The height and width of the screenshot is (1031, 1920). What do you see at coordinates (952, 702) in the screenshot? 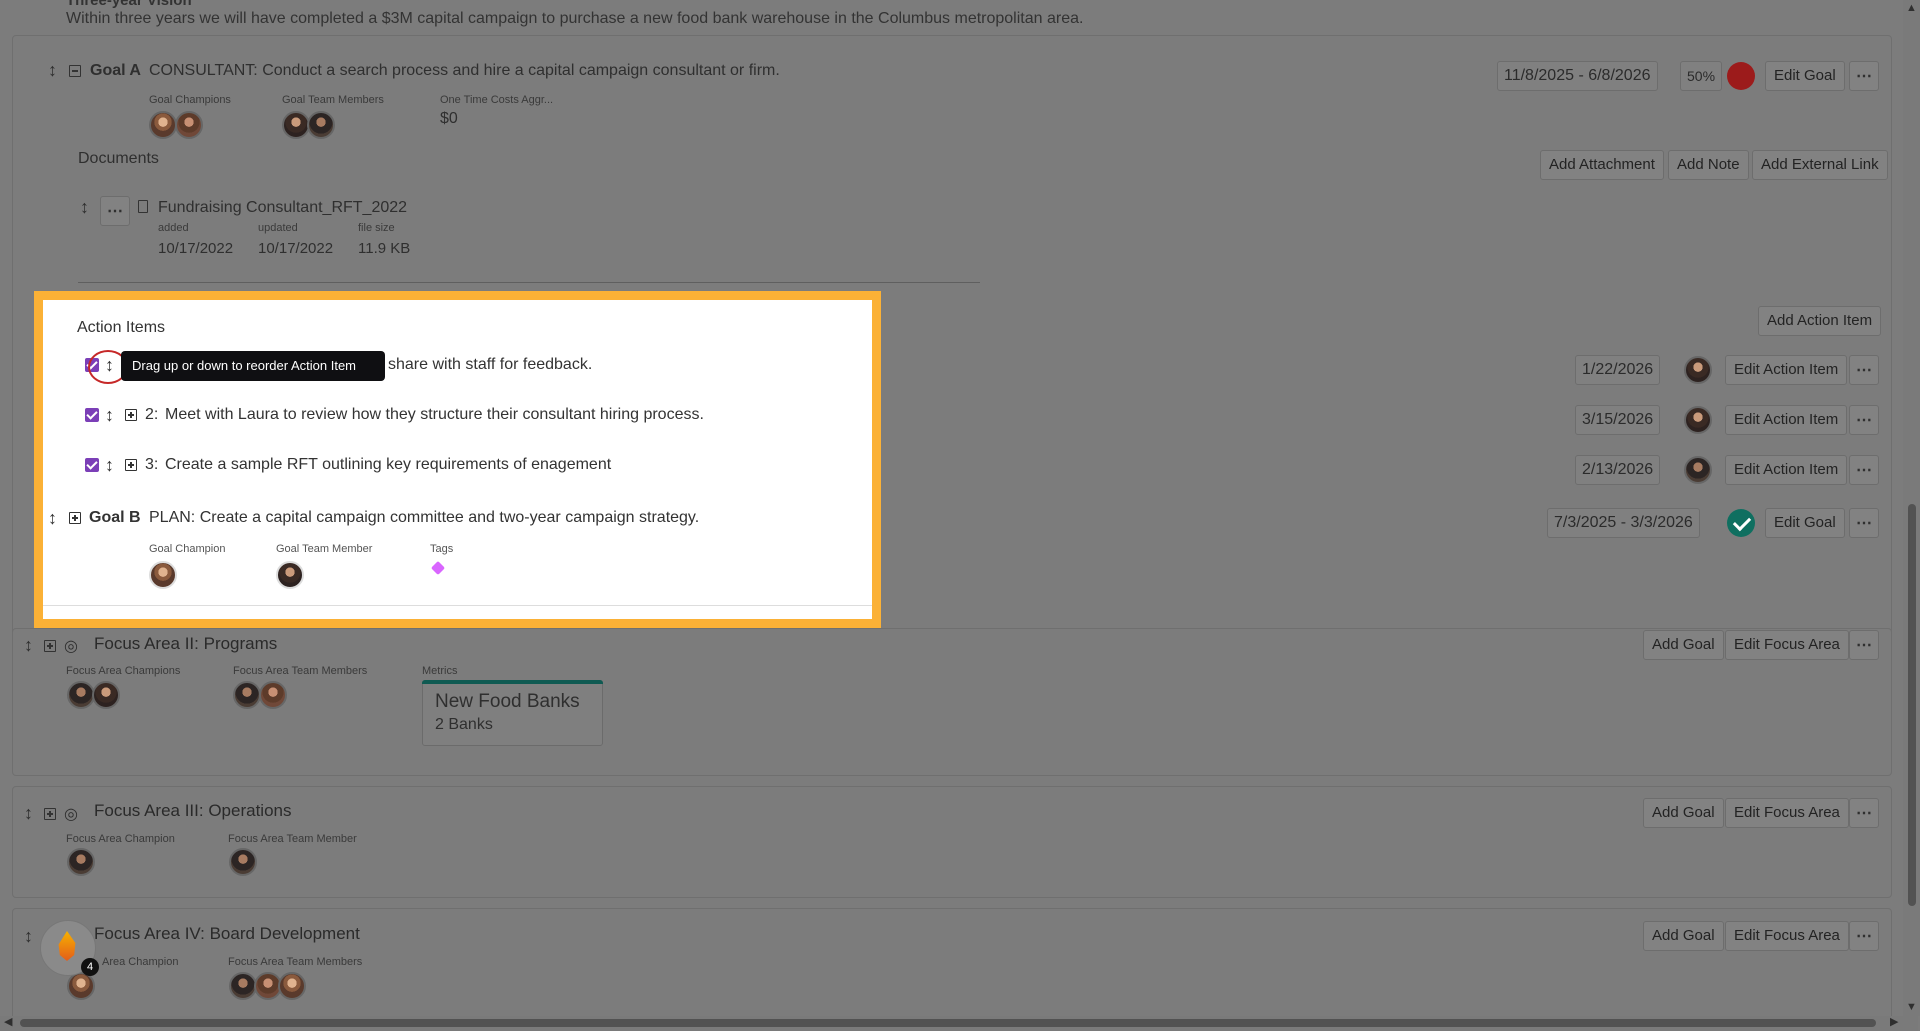
I see `focus-area-2-card` at bounding box center [952, 702].